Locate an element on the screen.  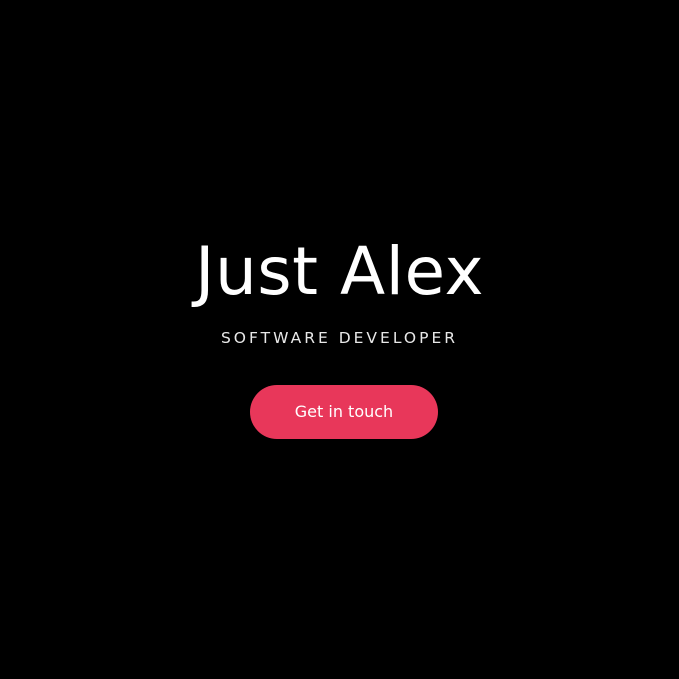
hero-title: Just Alex is located at coordinates (339, 271).